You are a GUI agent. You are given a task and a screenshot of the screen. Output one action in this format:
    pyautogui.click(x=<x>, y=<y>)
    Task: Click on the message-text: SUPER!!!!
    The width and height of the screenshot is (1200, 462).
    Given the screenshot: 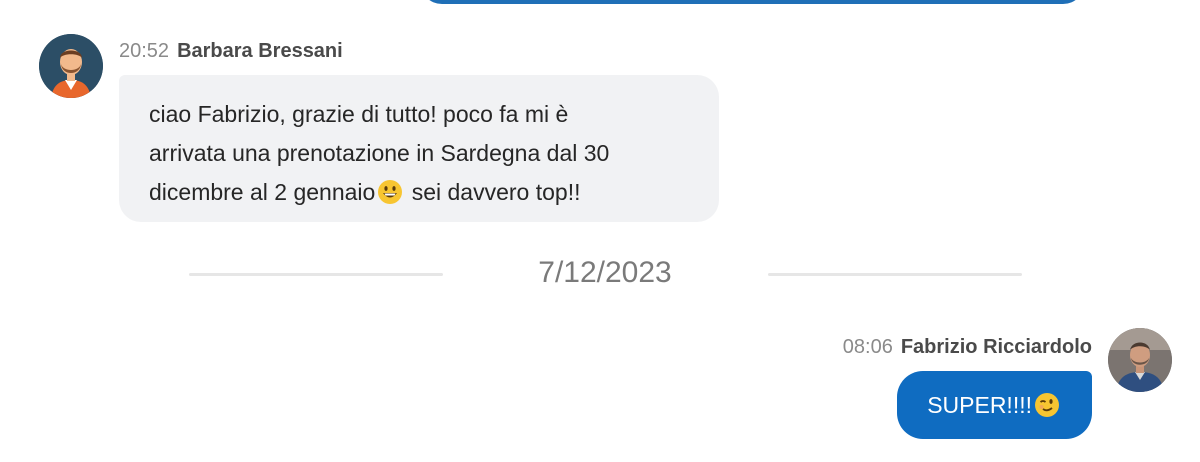 What is the action you would take?
    pyautogui.click(x=979, y=404)
    